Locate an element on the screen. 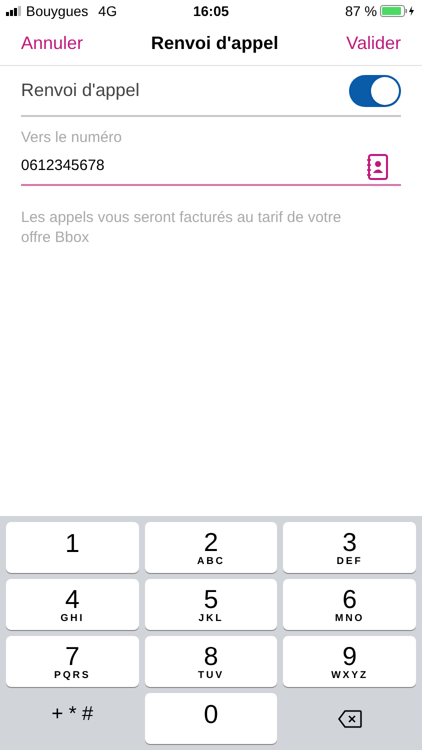 The image size is (422, 750). symbols-key: + * # is located at coordinates (72, 718).